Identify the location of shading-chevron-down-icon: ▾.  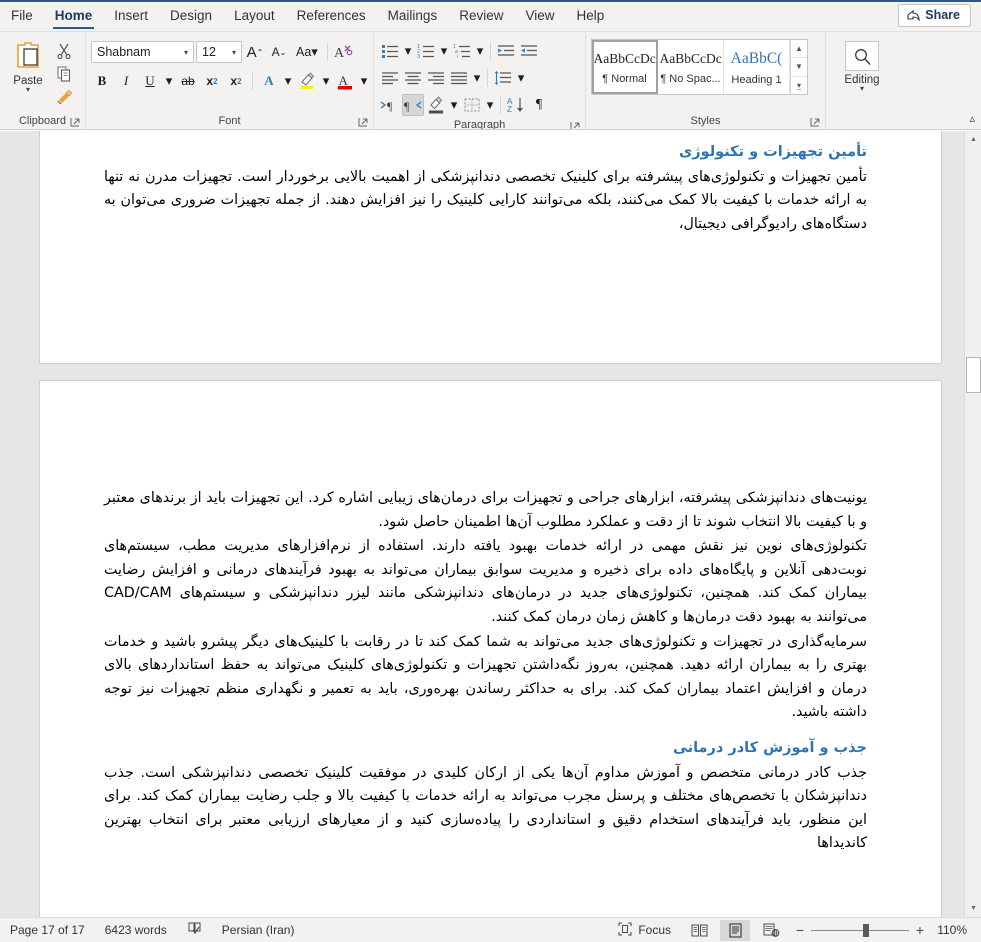
(454, 105).